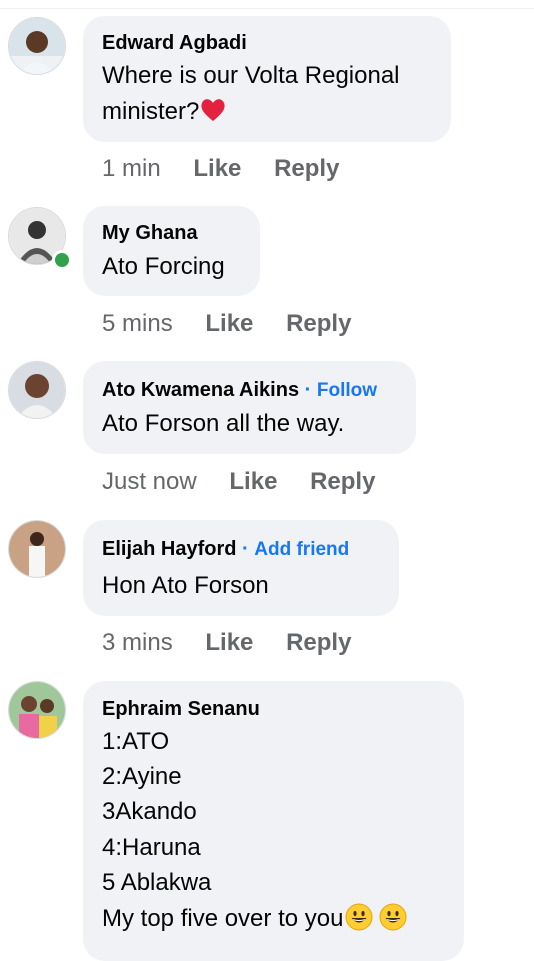 The width and height of the screenshot is (534, 961). I want to click on comment-text-line: 1:ATO, so click(136, 741).